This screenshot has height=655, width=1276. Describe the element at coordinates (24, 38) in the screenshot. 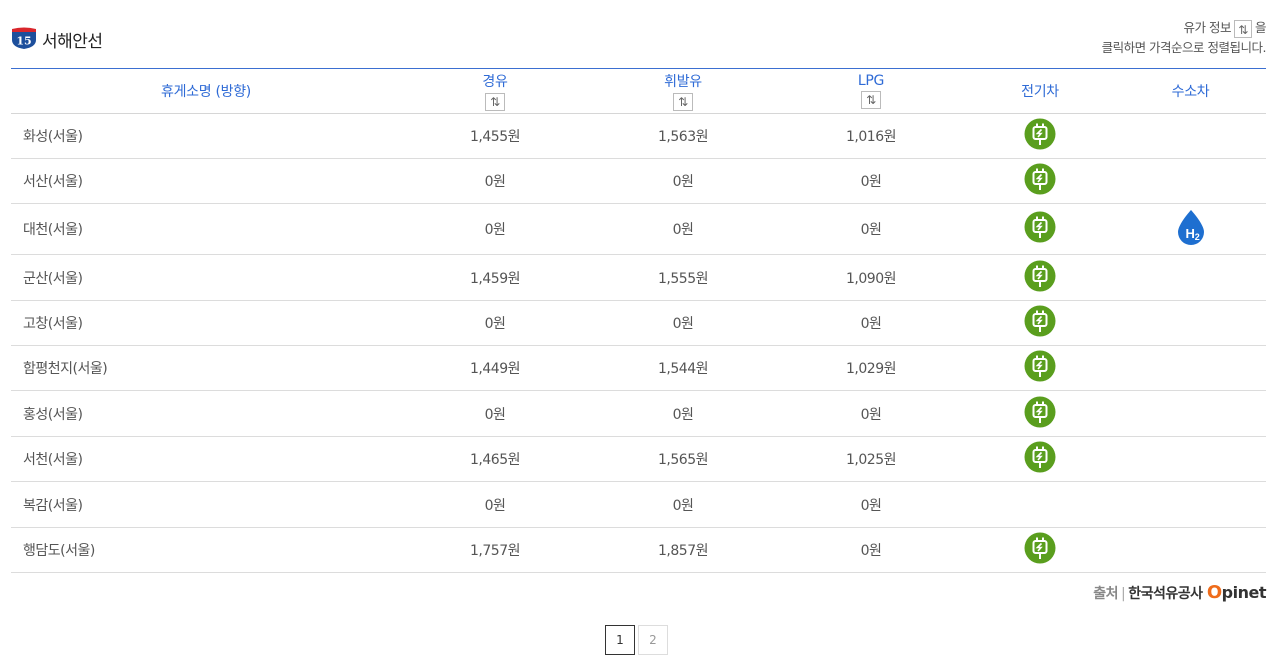

I see `highway-route-badge-icon: 15` at that location.